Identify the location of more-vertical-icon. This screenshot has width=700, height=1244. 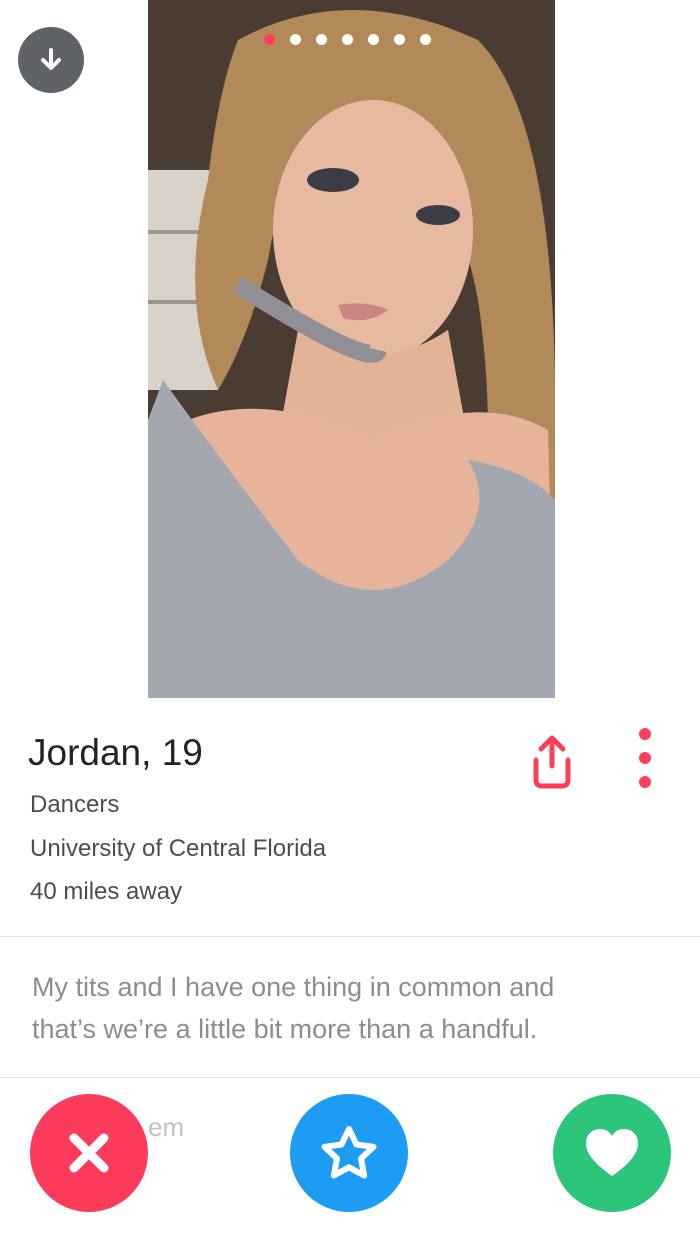
(645, 758).